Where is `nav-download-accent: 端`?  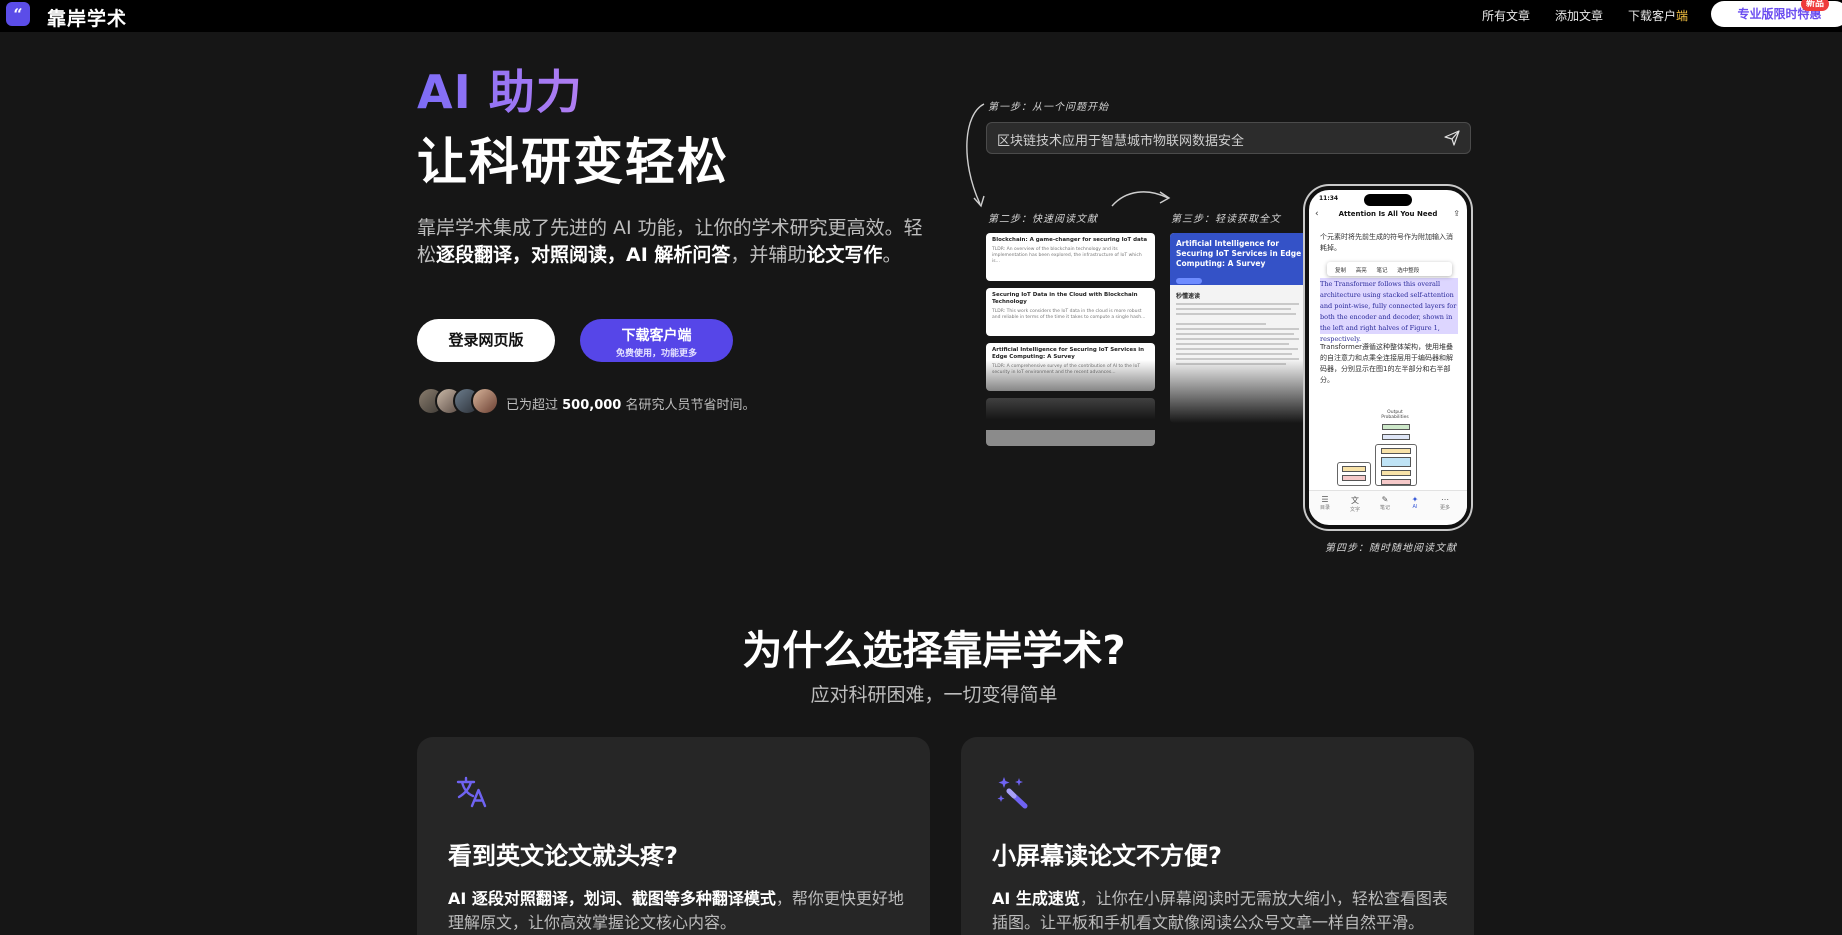 nav-download-accent: 端 is located at coordinates (1682, 16).